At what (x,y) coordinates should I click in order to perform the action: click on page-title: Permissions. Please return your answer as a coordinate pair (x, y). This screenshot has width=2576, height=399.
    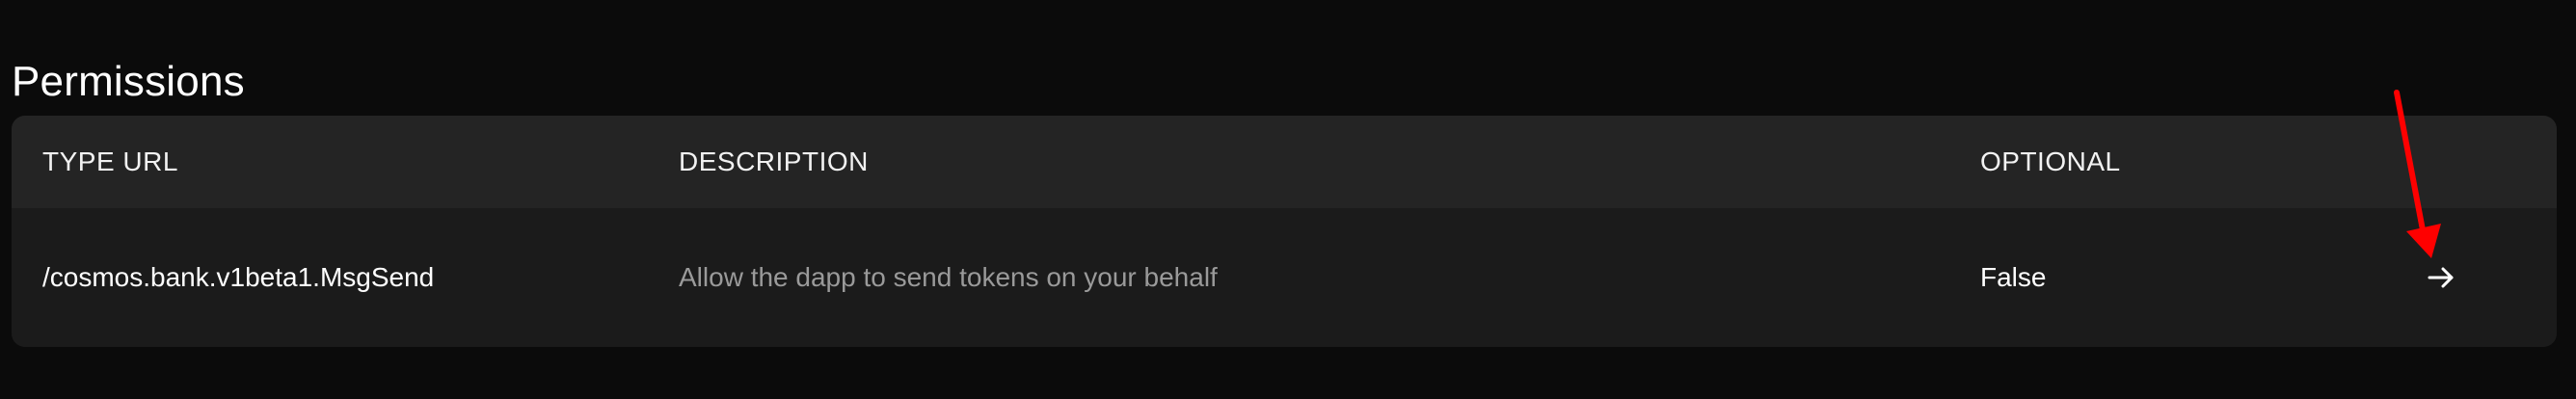
    Looking at the image, I should click on (128, 82).